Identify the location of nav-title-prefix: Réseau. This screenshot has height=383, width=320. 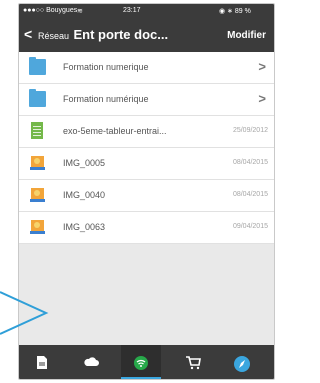
(54, 36).